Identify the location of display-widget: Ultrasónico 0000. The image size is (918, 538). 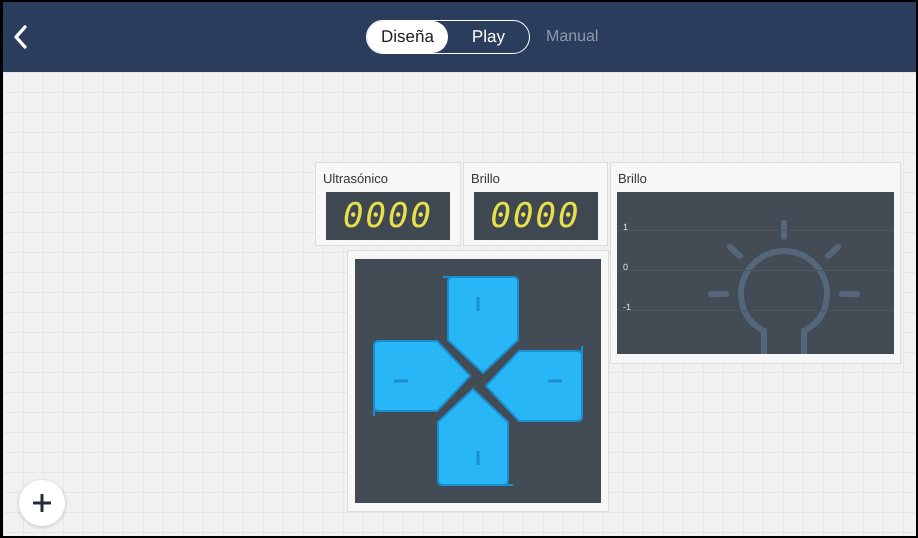
(388, 204).